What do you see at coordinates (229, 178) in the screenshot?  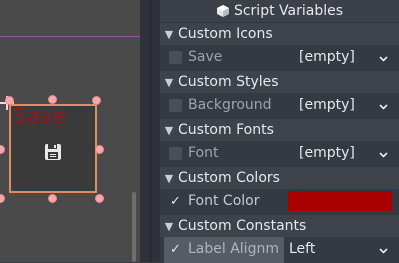 I see `section-title: Custom Colors` at bounding box center [229, 178].